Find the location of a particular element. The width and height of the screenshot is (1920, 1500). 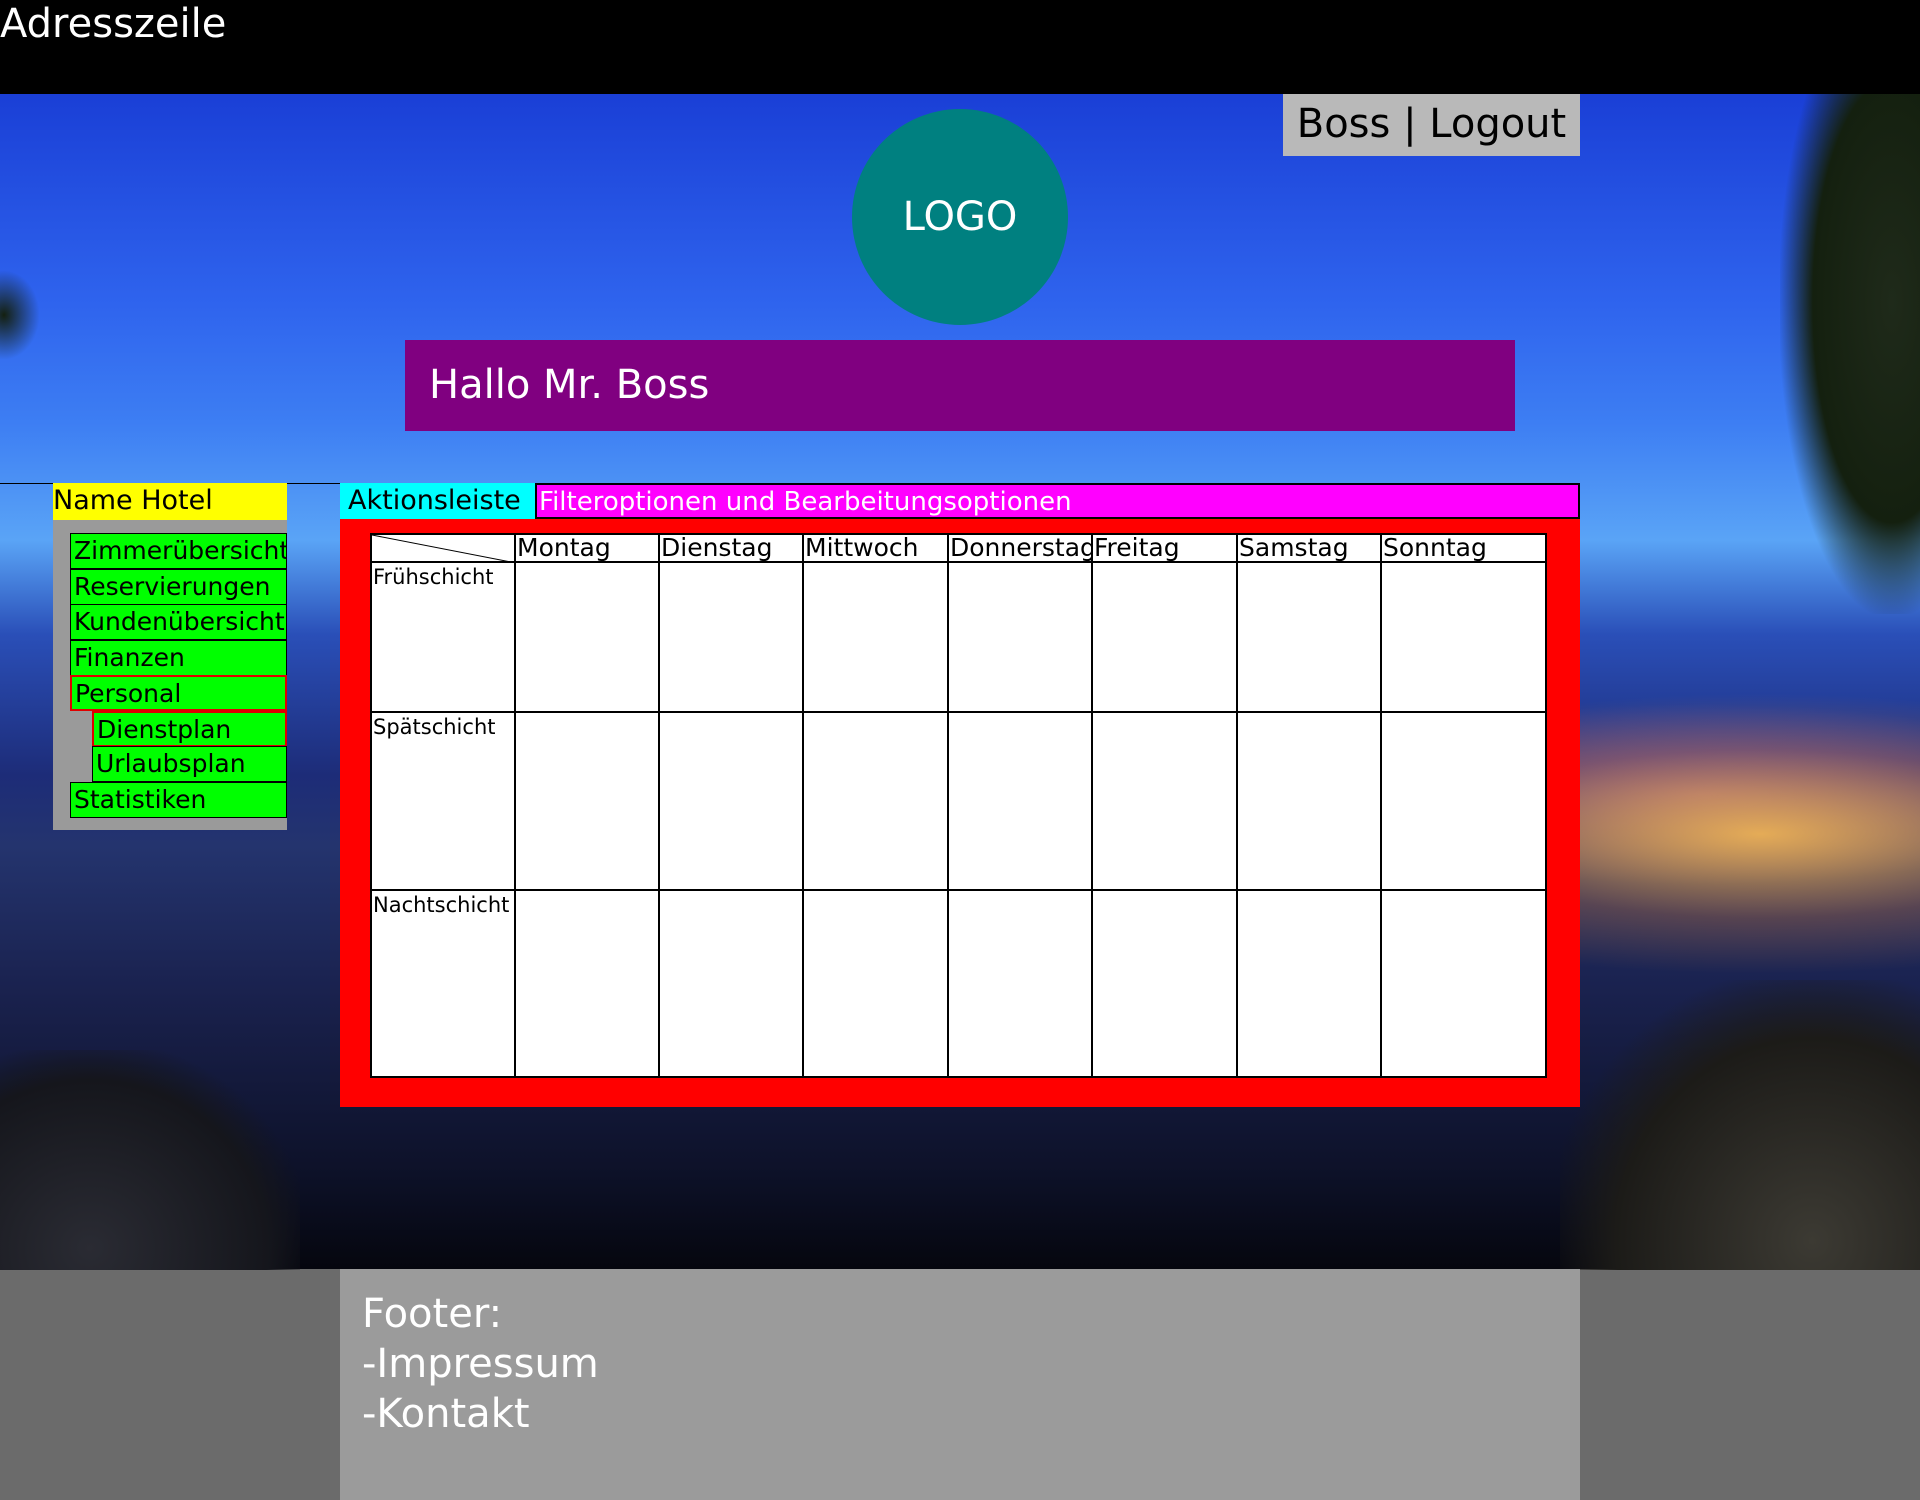

hotel-name: Name Hotel is located at coordinates (170, 501).